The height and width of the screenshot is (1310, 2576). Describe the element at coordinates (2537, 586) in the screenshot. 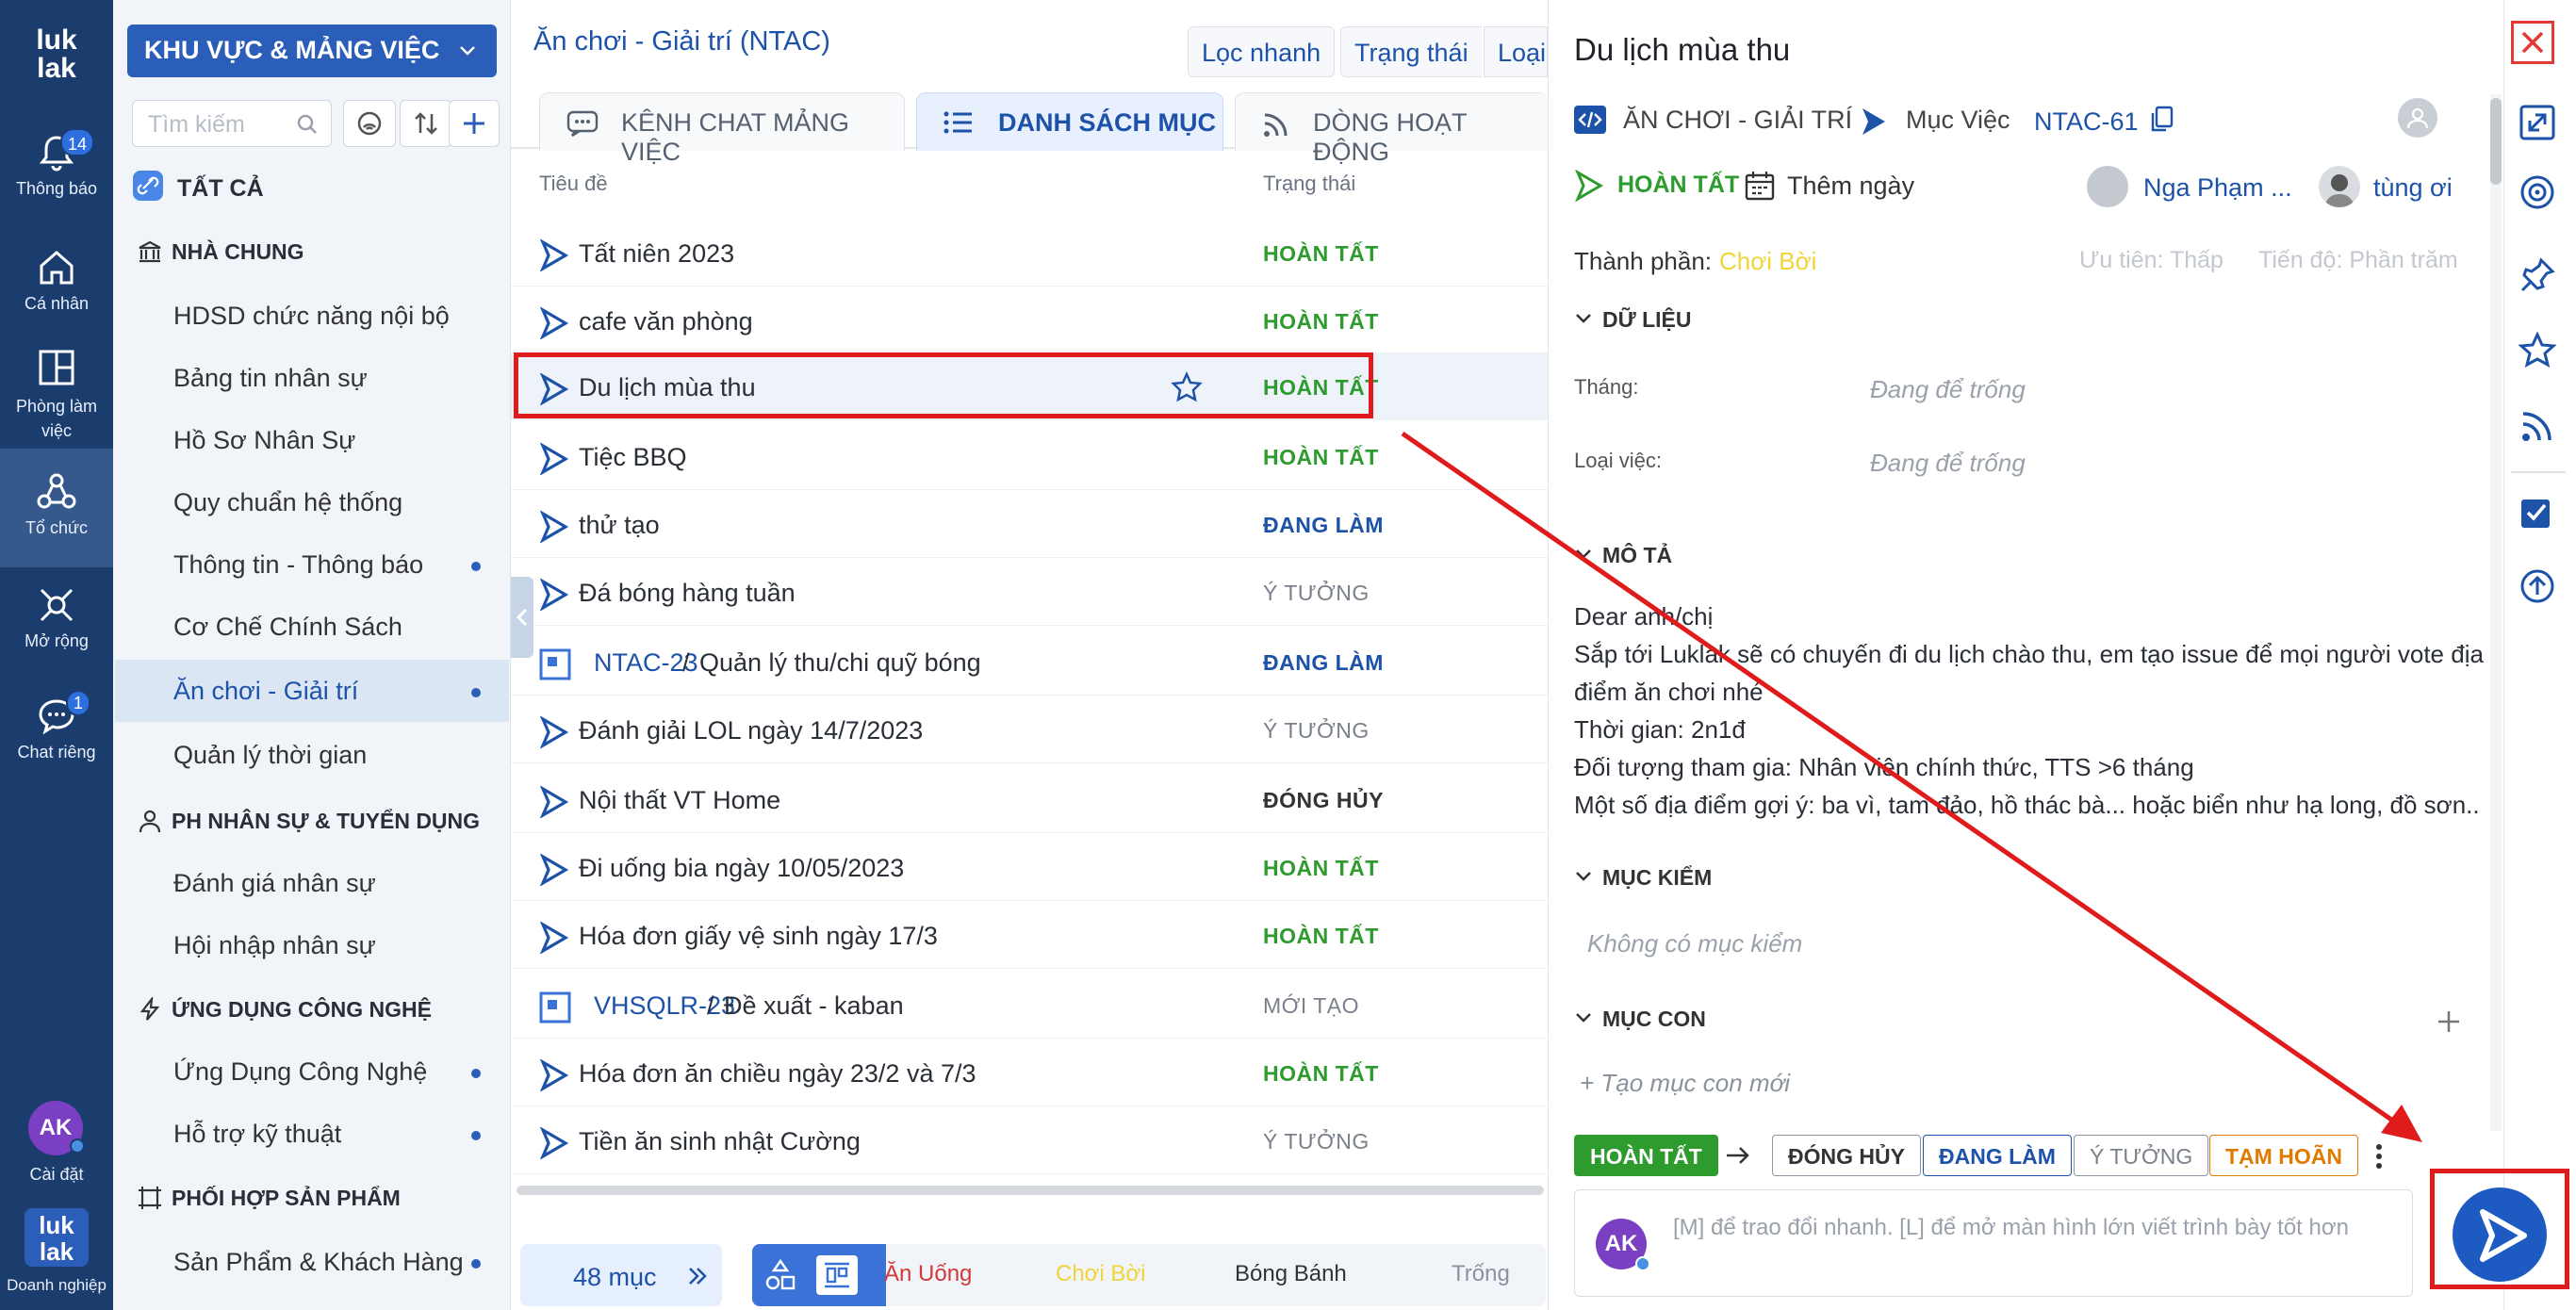

I see `arrow-up-circle-icon` at that location.